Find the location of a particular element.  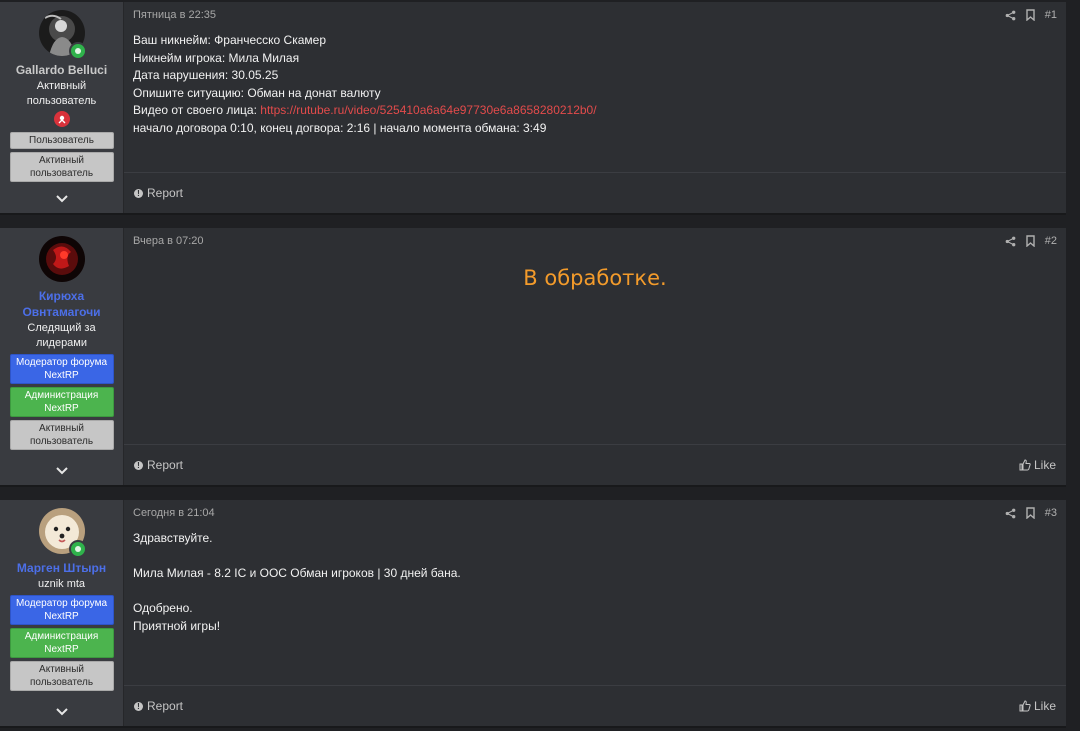

text-line: Здравствуйте. is located at coordinates (173, 538).